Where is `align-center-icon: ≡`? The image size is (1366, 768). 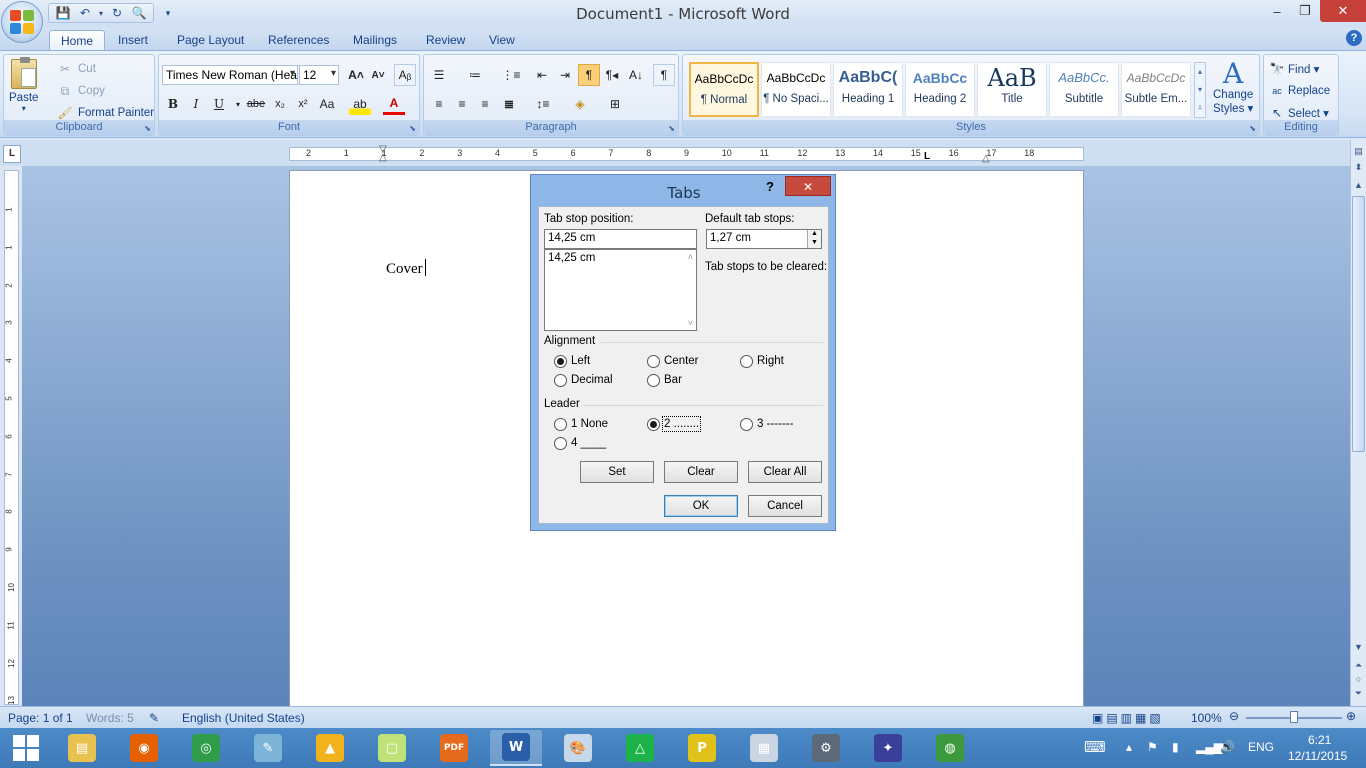
align-center-icon: ≡ is located at coordinates (462, 104).